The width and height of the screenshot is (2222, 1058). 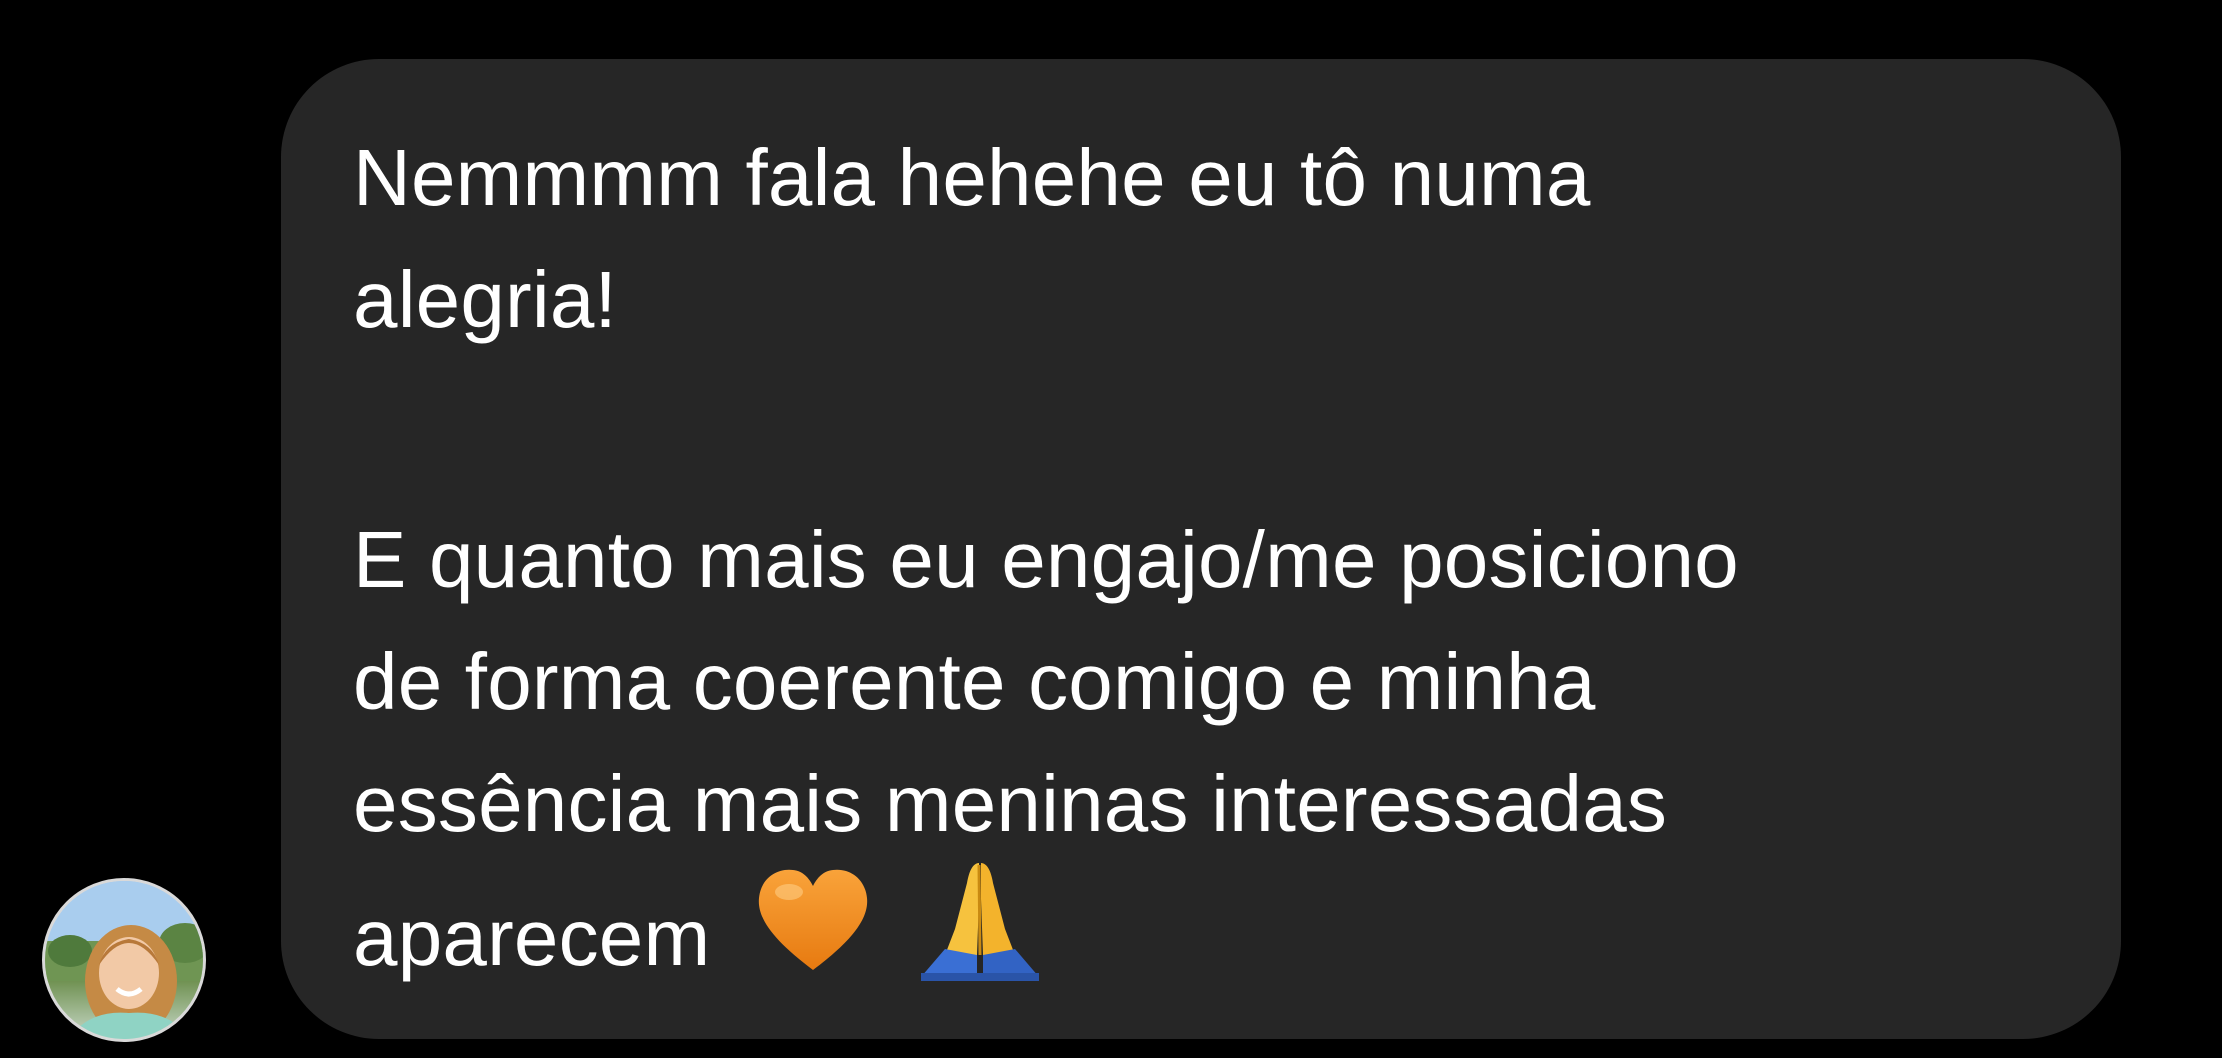 I want to click on message-last-line: aparecem, so click(x=1201, y=925).